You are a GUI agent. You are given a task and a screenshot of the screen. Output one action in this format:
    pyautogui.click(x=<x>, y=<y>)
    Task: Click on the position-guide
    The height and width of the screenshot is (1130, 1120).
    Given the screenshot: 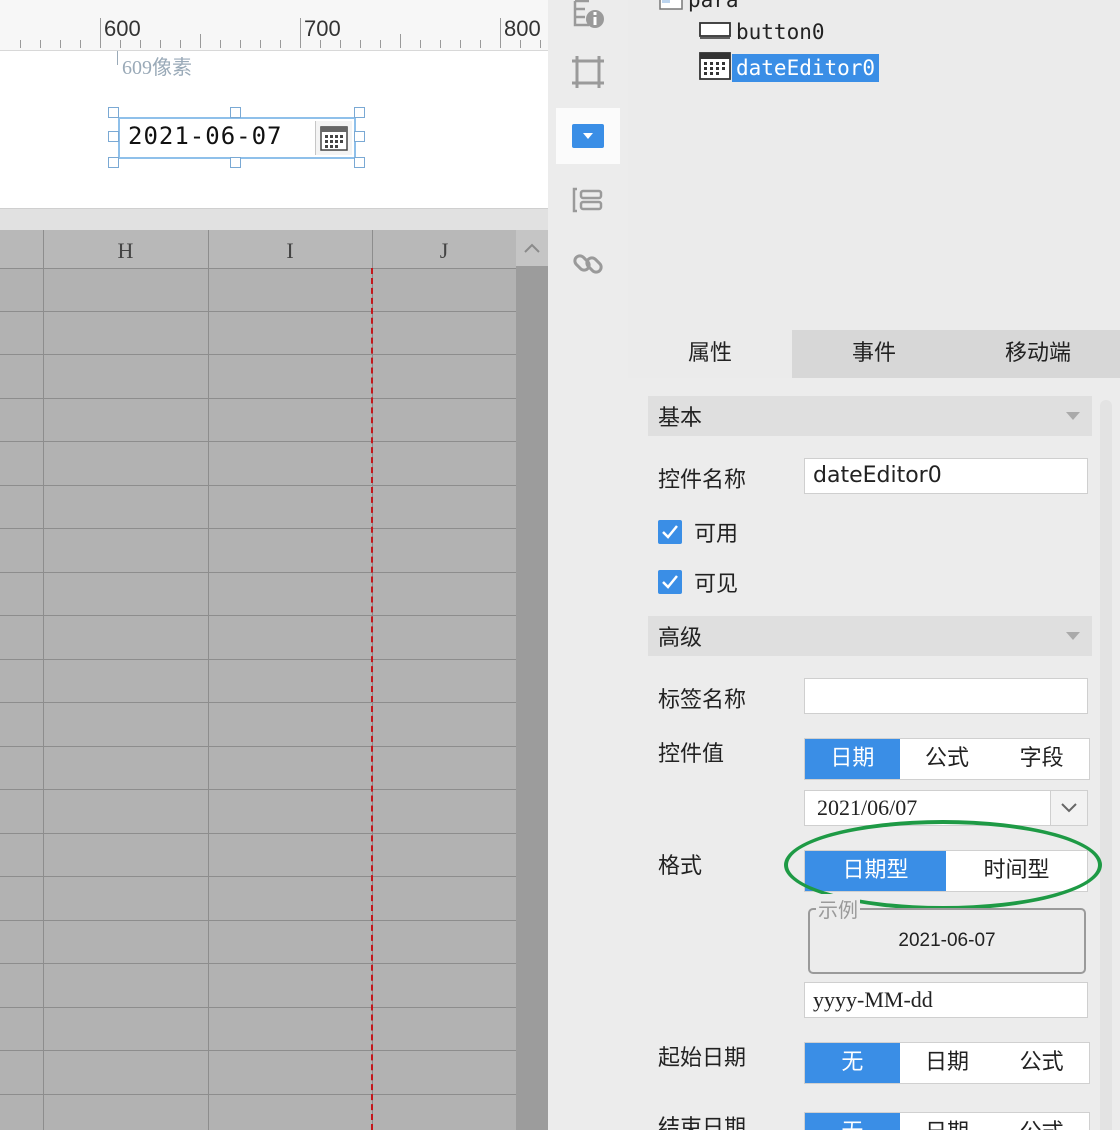 What is the action you would take?
    pyautogui.click(x=117, y=58)
    